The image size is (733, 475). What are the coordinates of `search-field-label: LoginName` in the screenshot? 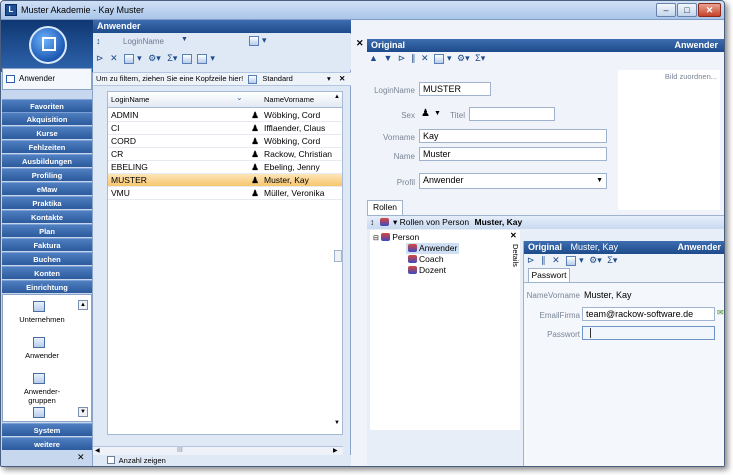 It's located at (143, 41).